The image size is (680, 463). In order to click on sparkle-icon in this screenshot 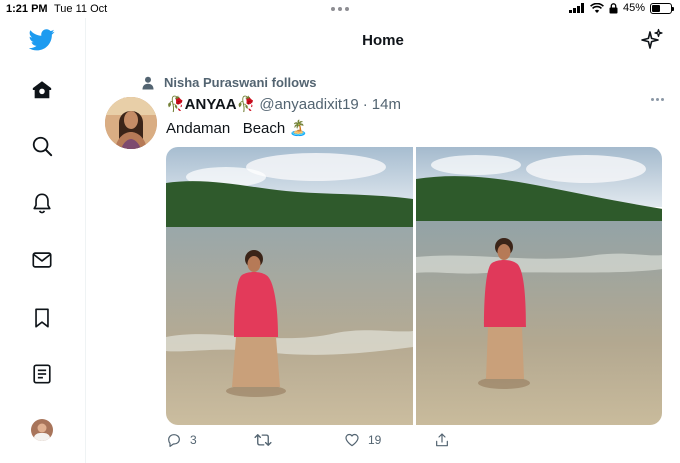, I will do `click(652, 40)`.